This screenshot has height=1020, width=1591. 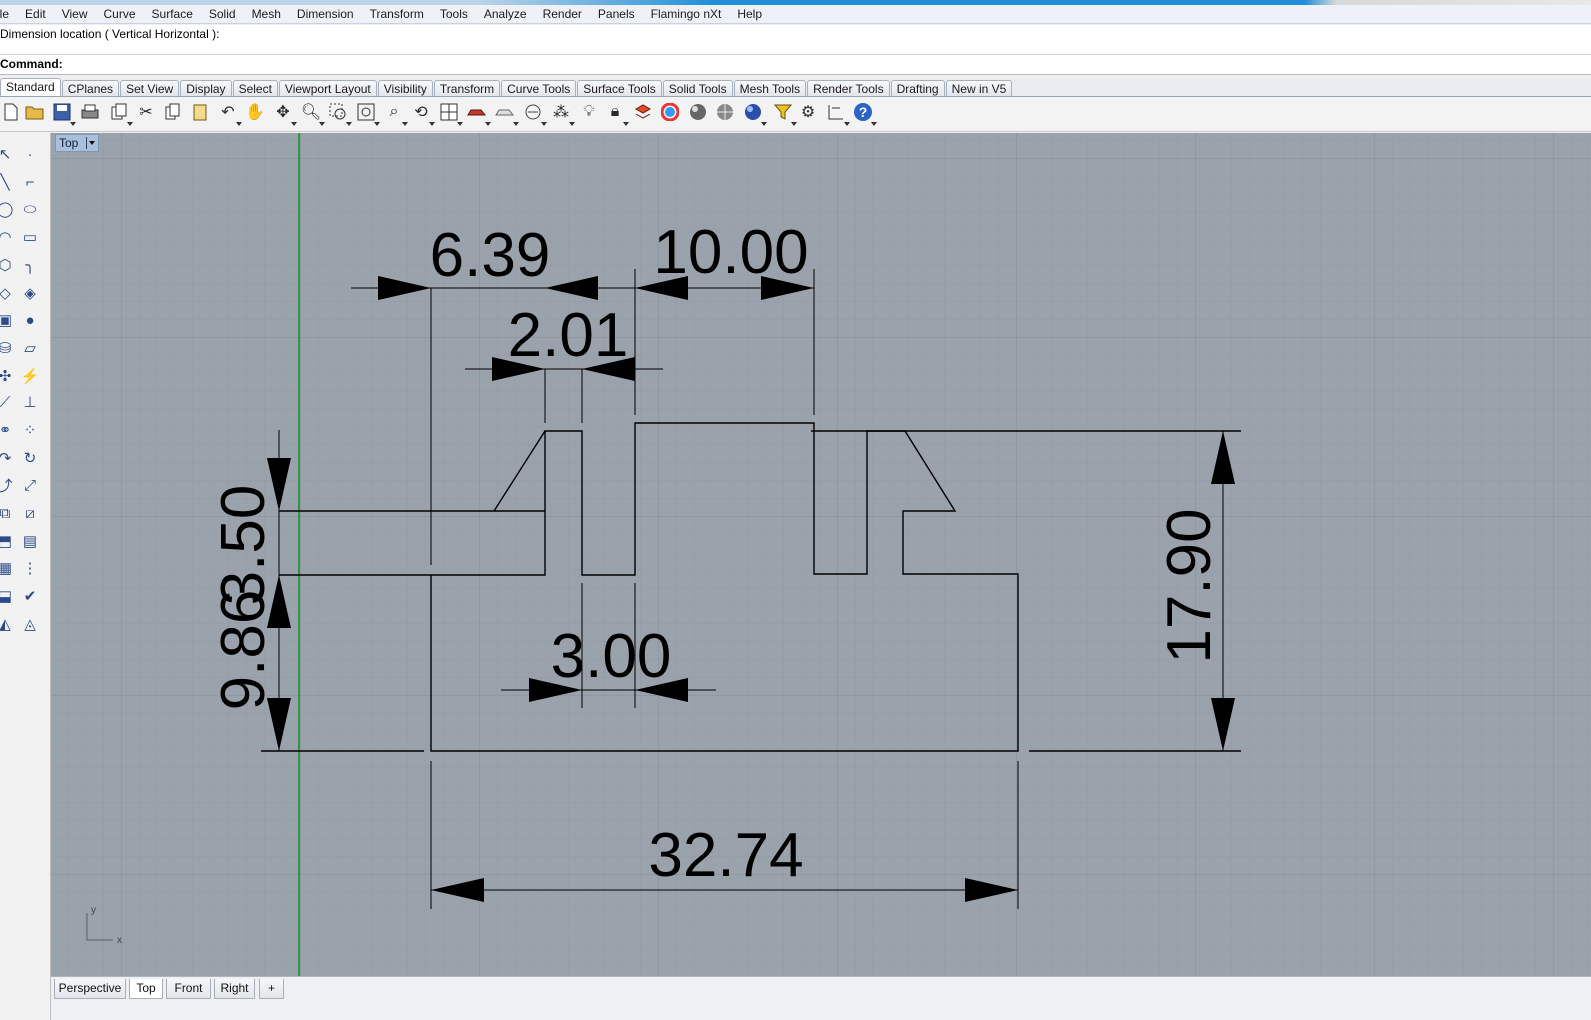 I want to click on copy-icon, so click(x=173, y=112).